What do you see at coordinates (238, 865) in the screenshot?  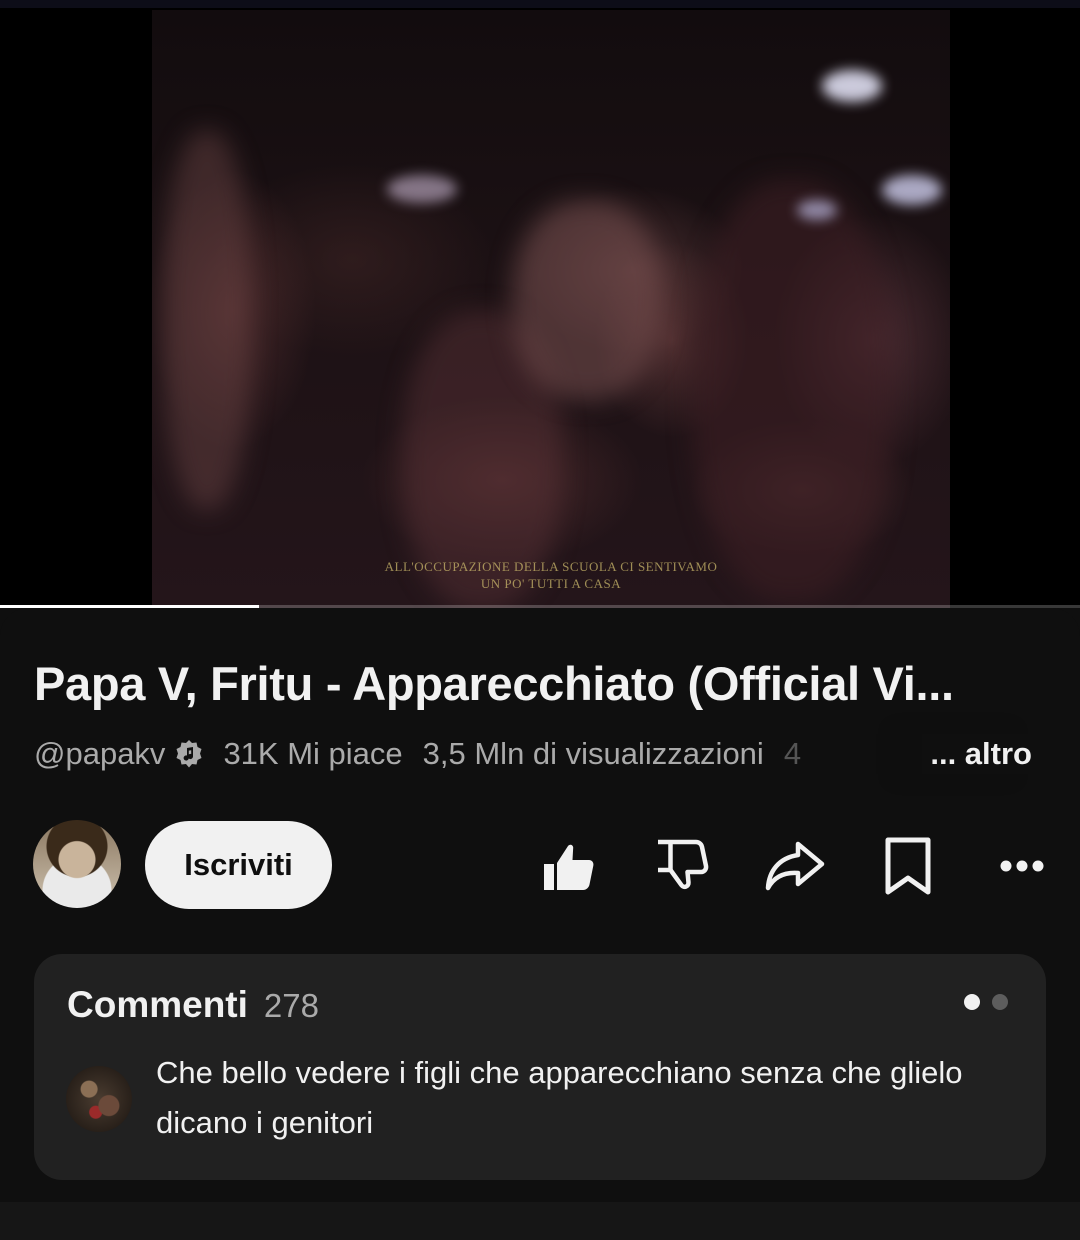 I see `subscribe-button: Iscriviti` at bounding box center [238, 865].